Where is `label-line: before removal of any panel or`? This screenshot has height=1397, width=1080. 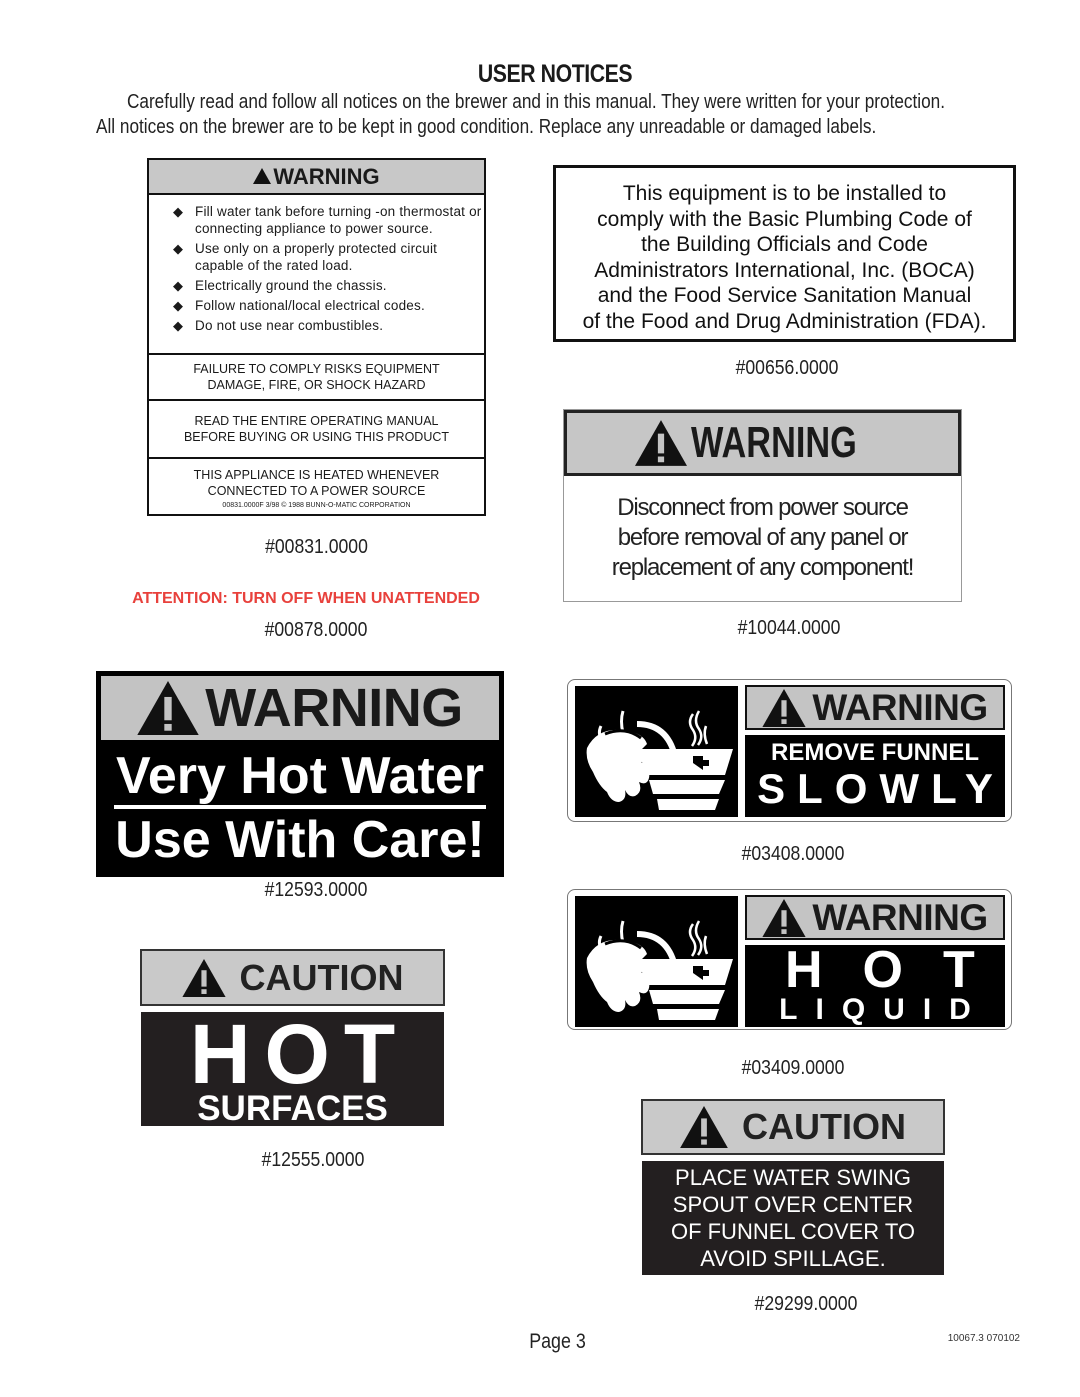
label-line: before removal of any panel or is located at coordinates (763, 537).